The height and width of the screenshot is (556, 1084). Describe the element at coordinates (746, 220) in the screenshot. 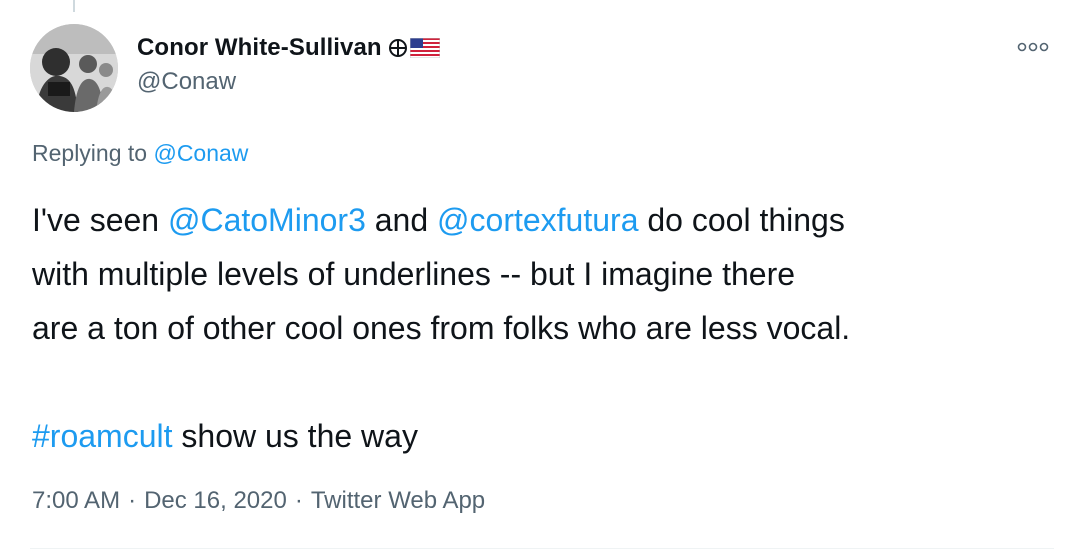

I see `tweet-text-segment: do cool things` at that location.